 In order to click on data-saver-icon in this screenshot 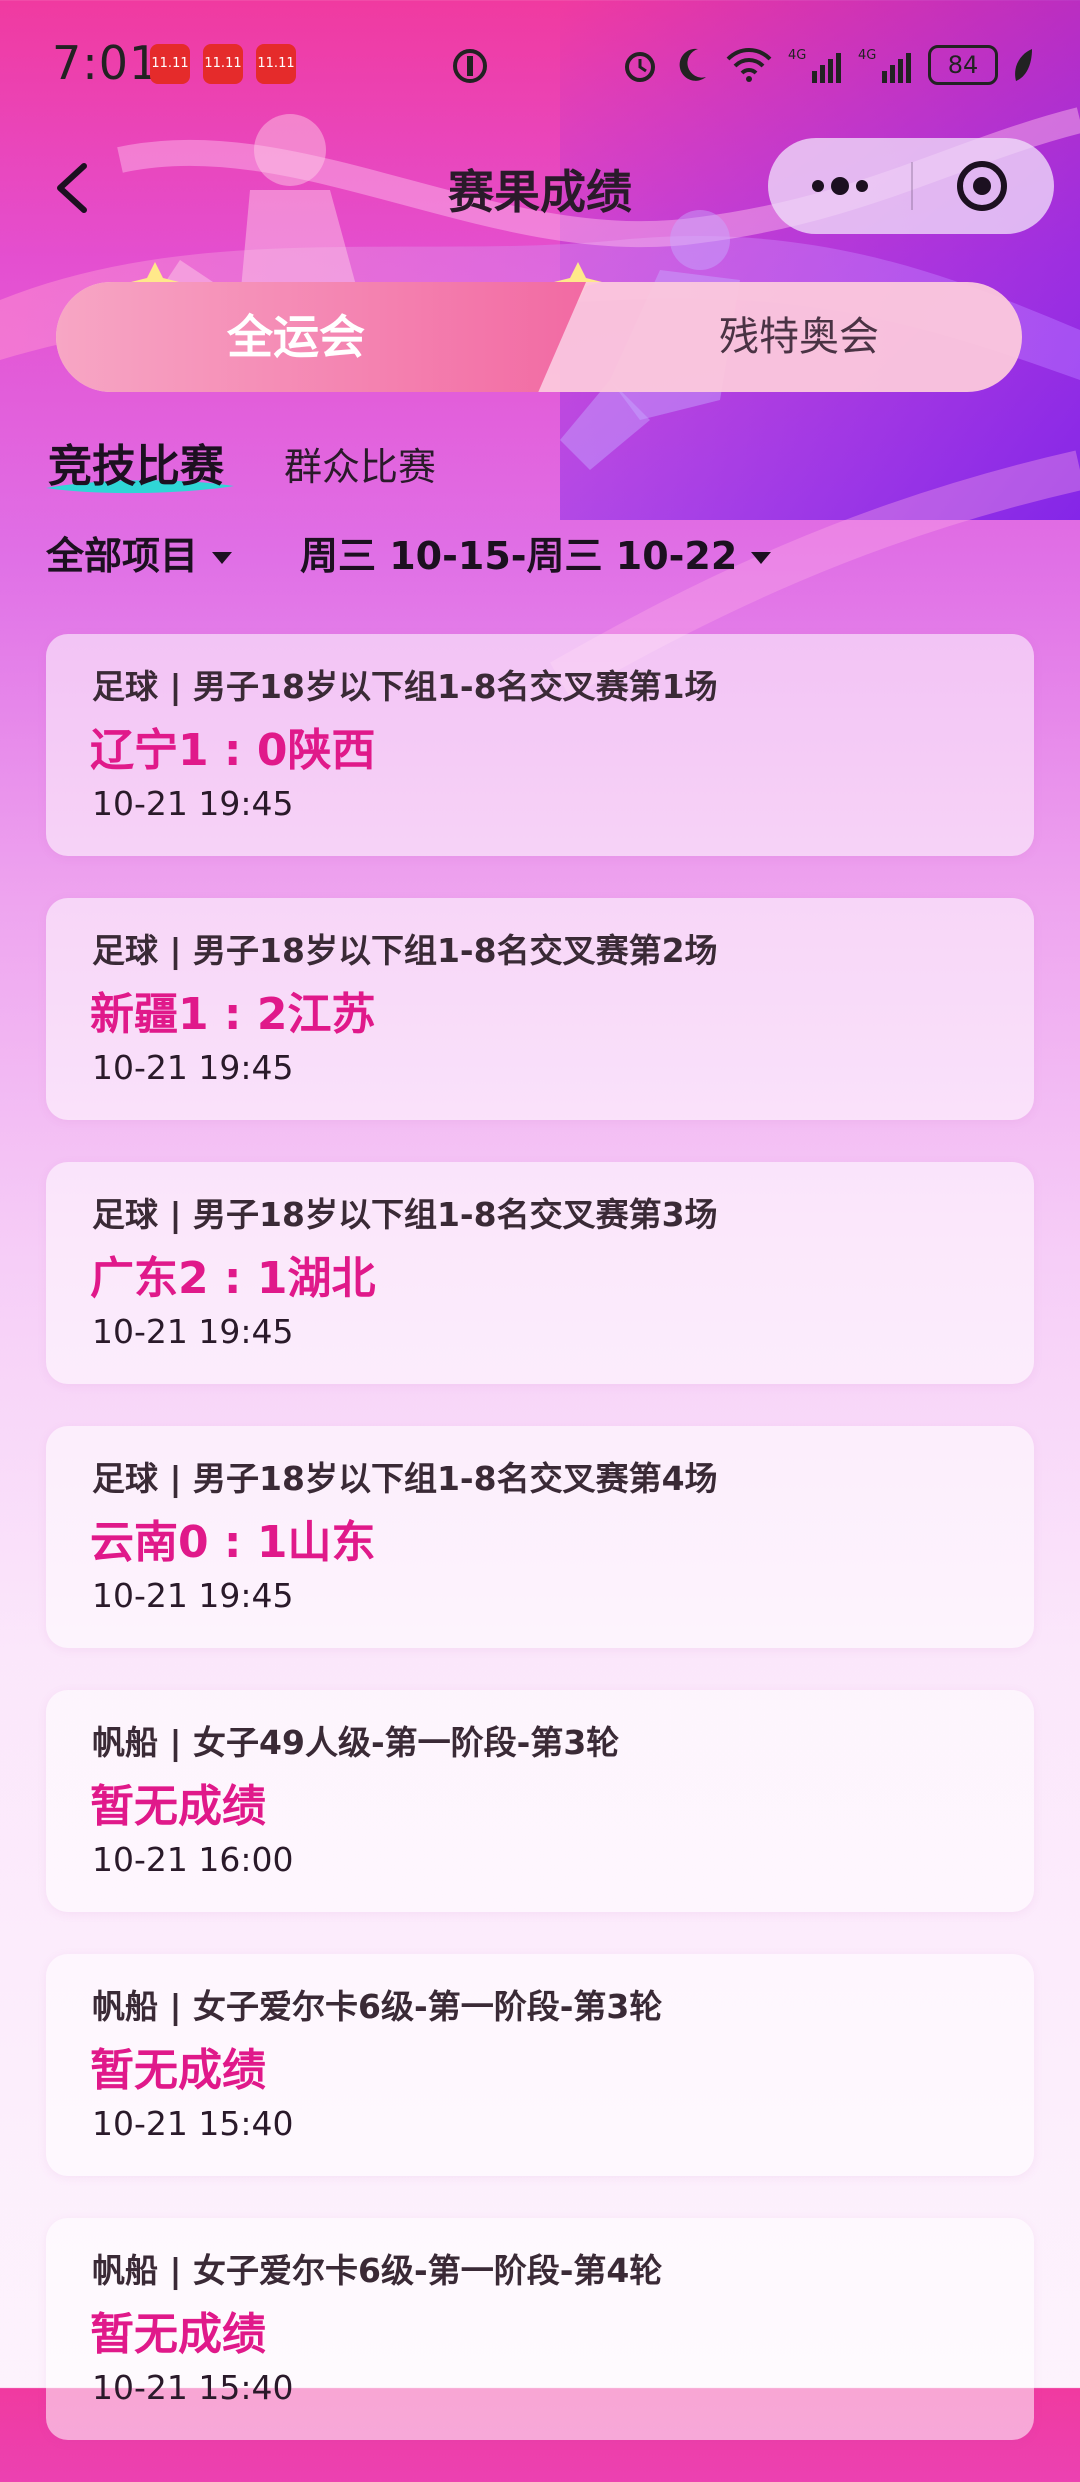, I will do `click(470, 66)`.